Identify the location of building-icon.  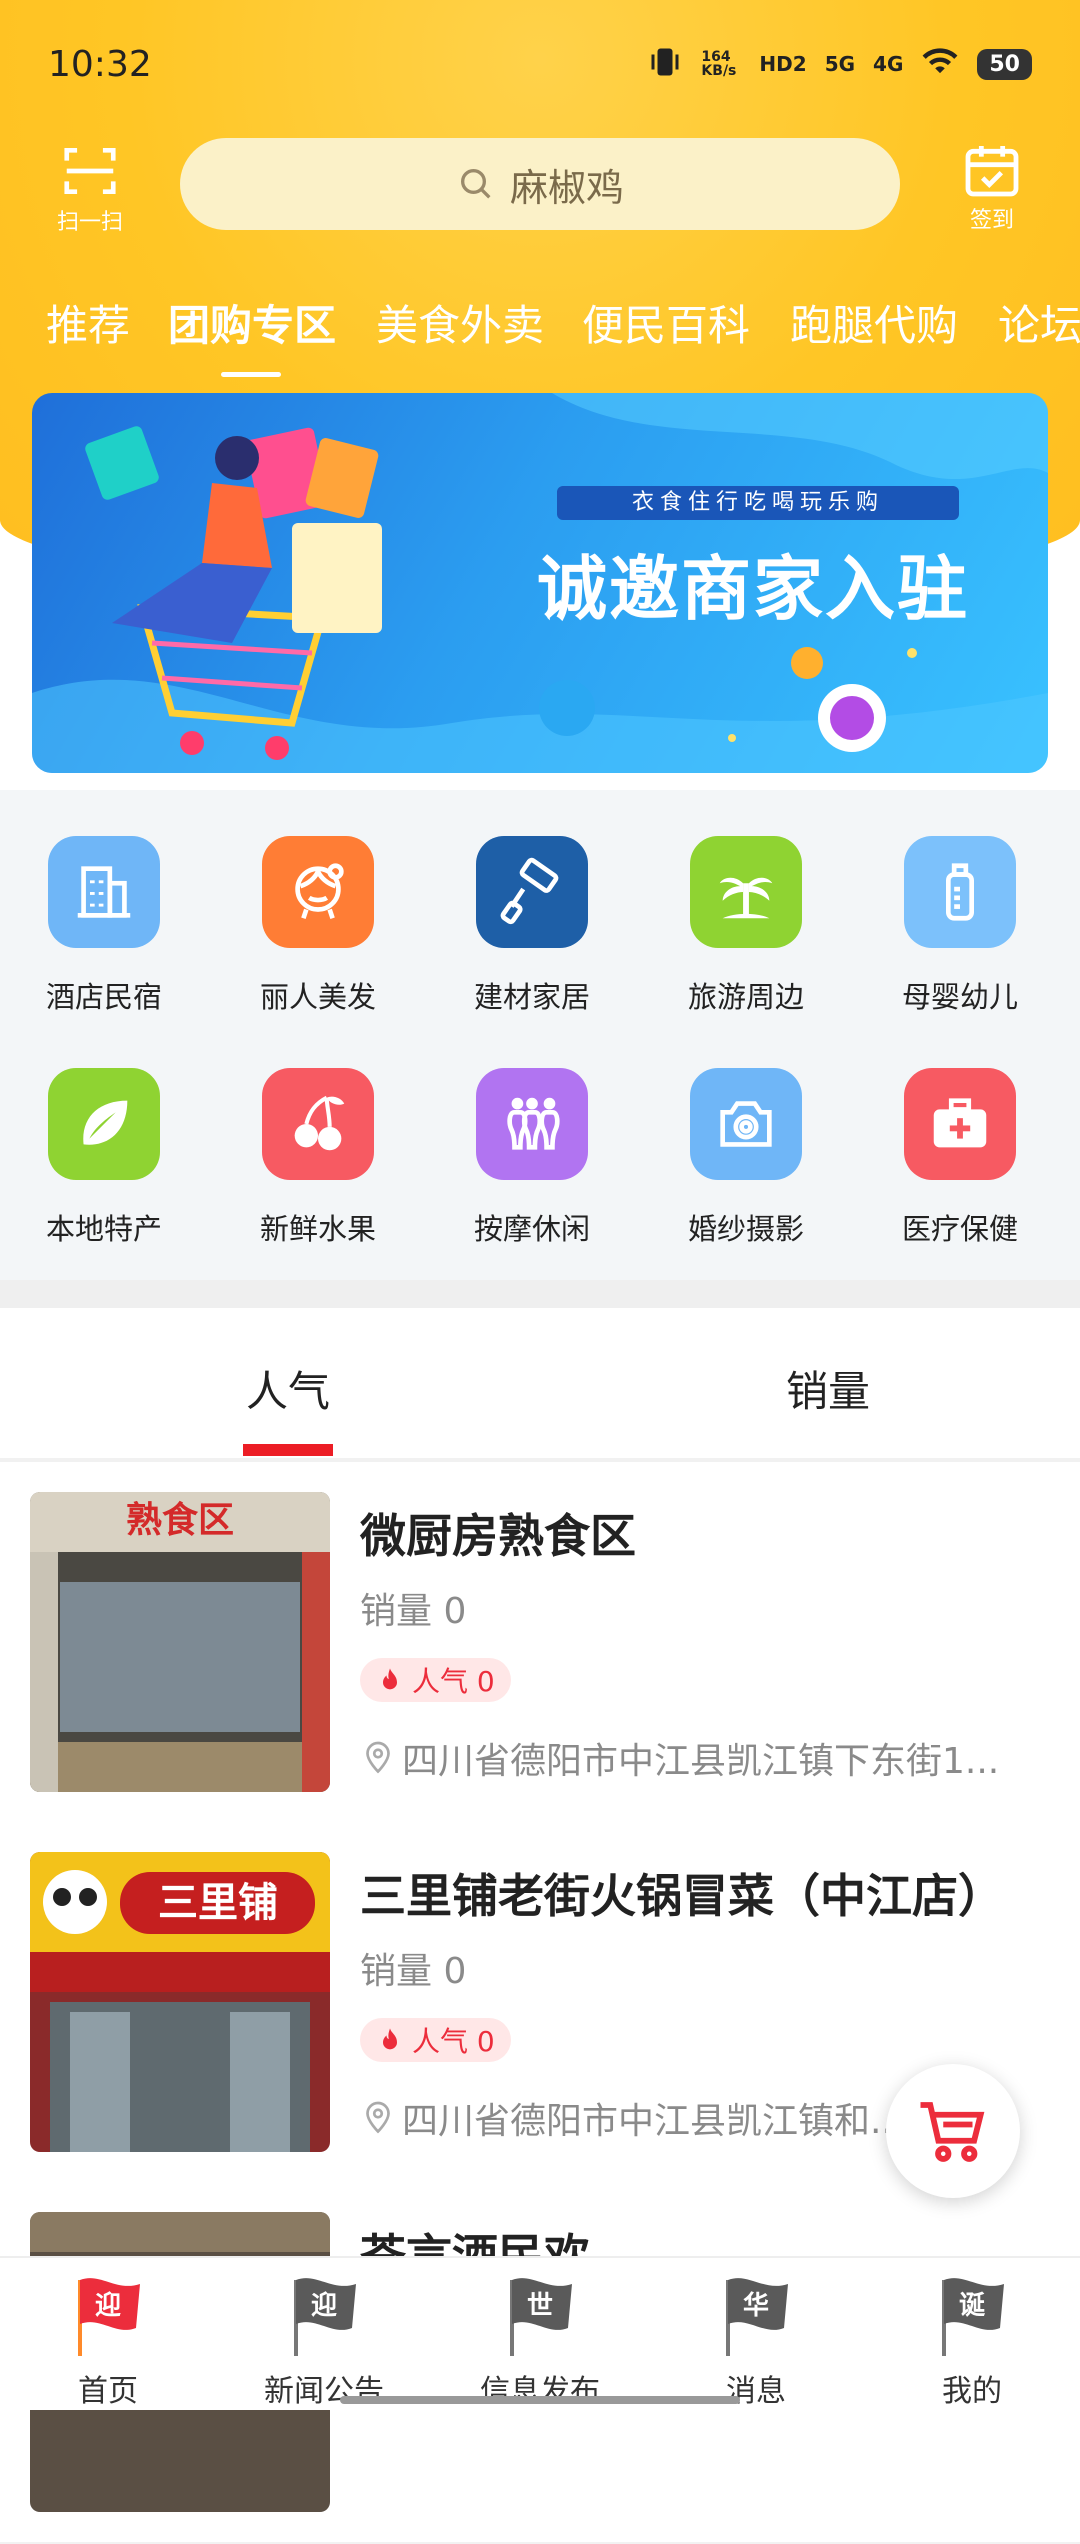
(104, 892).